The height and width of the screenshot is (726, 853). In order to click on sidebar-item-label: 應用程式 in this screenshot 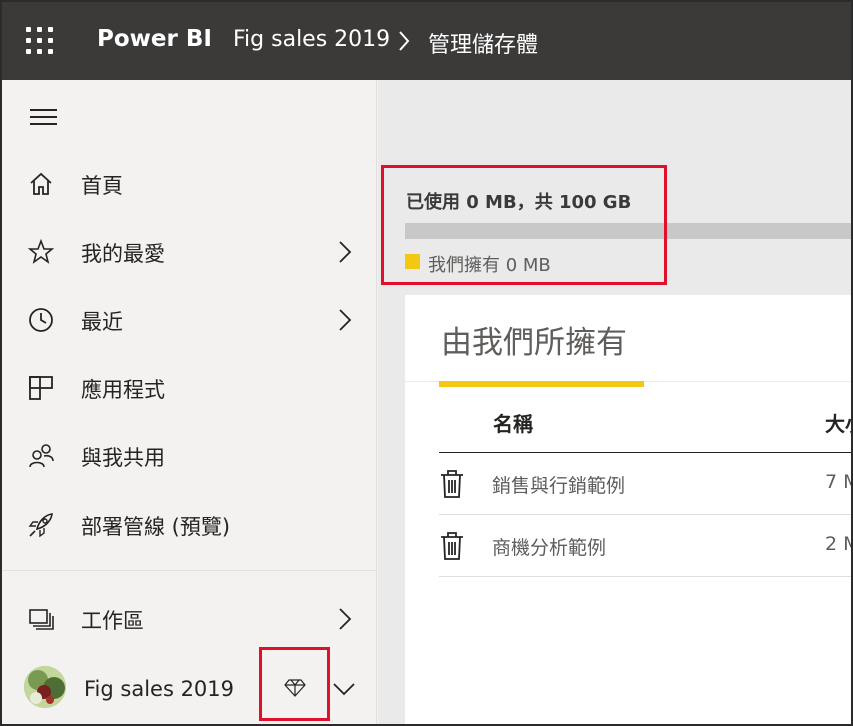, I will do `click(123, 390)`.